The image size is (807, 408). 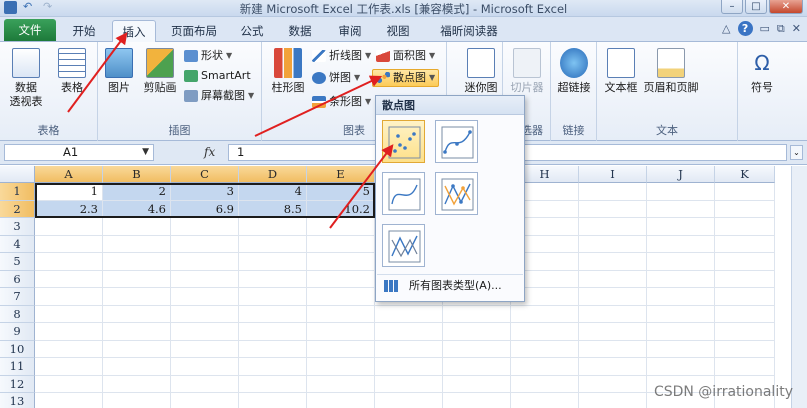 I want to click on cell-k7, so click(x=745, y=297).